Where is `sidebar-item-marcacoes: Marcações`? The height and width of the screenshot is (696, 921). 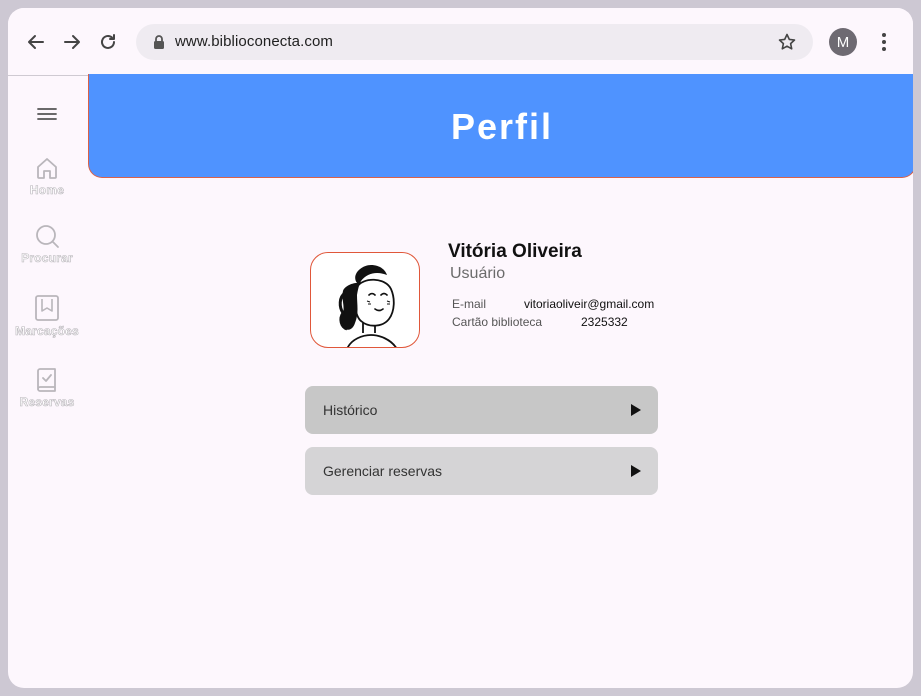
sidebar-item-marcacoes: Marcações is located at coordinates (47, 316).